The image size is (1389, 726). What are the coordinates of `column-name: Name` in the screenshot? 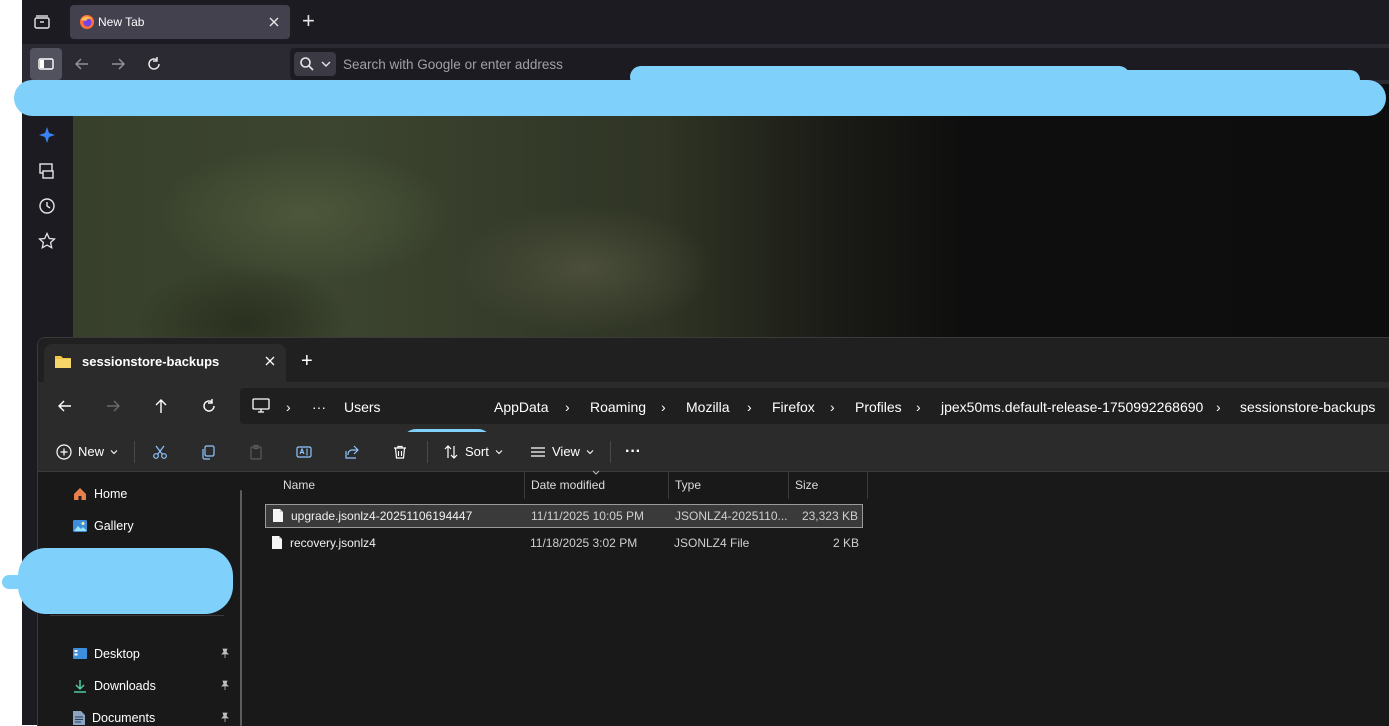 It's located at (299, 485).